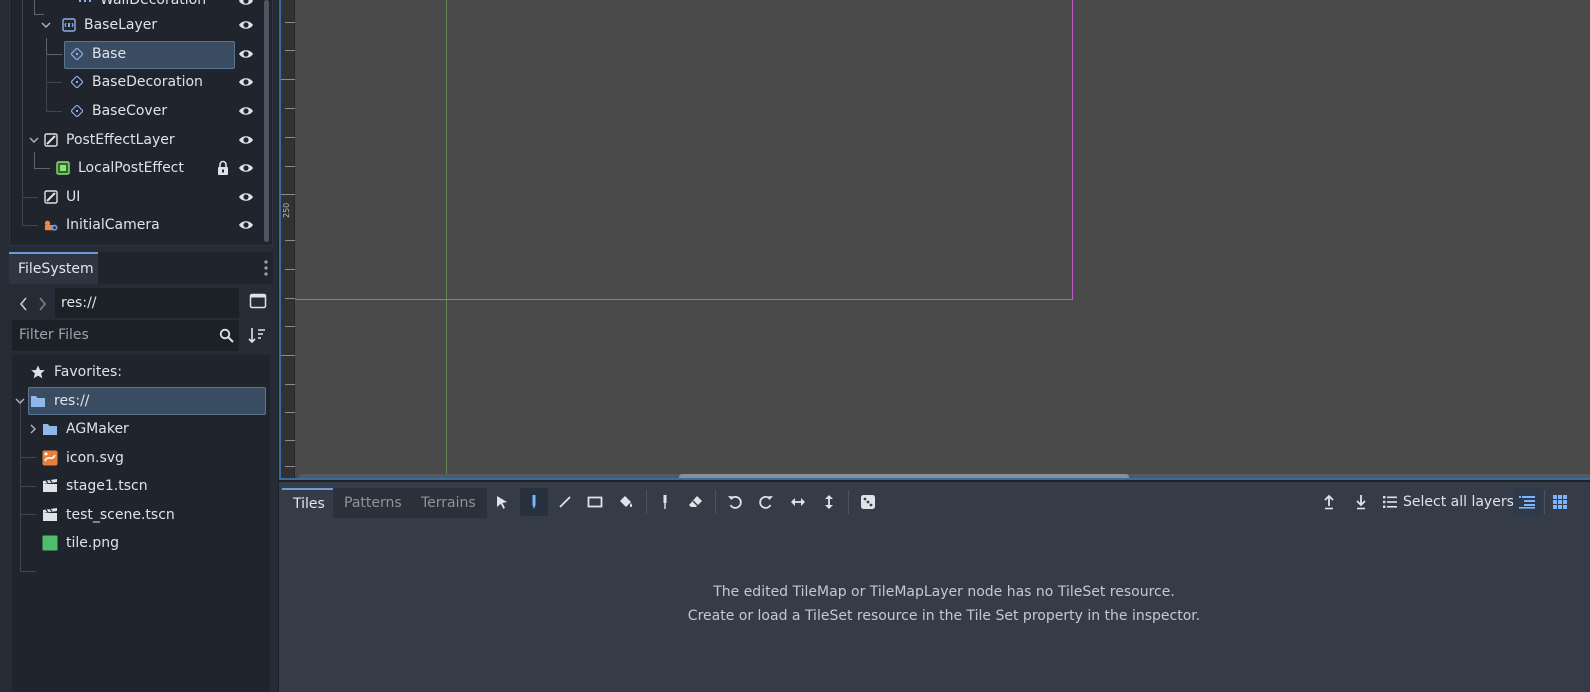 The height and width of the screenshot is (692, 1590). Describe the element at coordinates (134, 54) in the screenshot. I see `tree-item-base: Base` at that location.